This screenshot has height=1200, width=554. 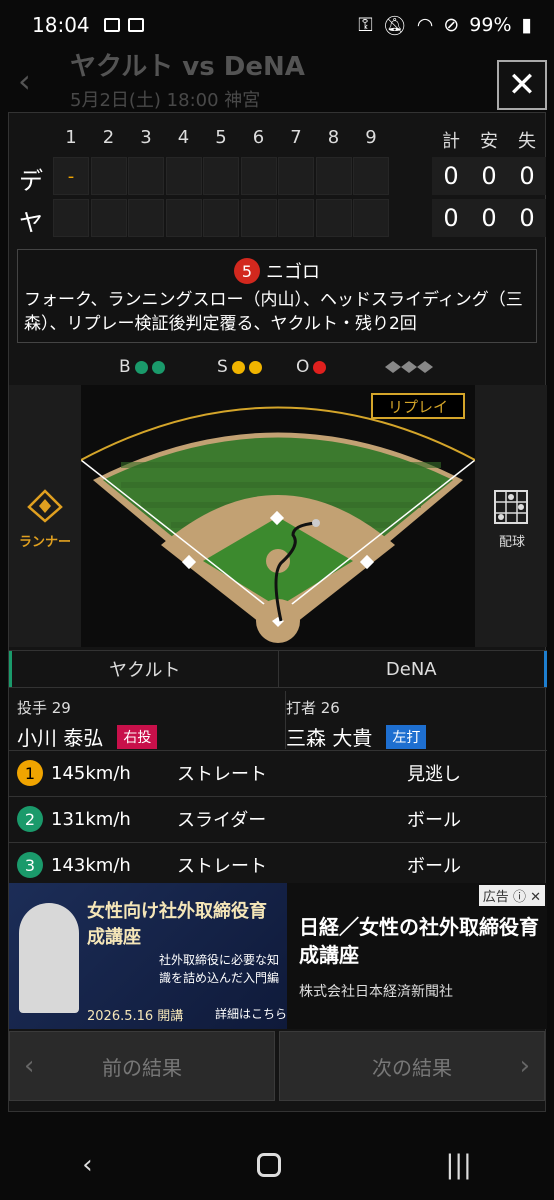 What do you see at coordinates (371, 137) in the screenshot?
I see `inning-header: 9` at bounding box center [371, 137].